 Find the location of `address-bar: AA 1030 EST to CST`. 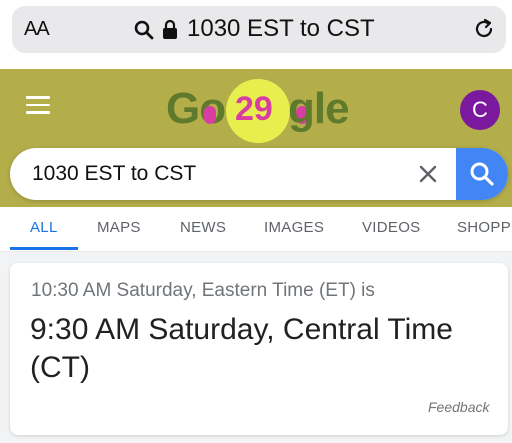

address-bar: AA 1030 EST to CST is located at coordinates (259, 29).